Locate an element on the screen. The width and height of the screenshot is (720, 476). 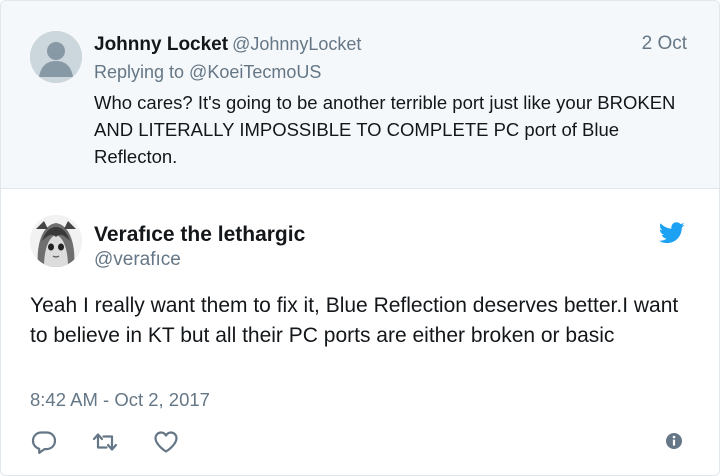
parent-author: Johnny Locket @JohnnyLocket is located at coordinates (227, 44).